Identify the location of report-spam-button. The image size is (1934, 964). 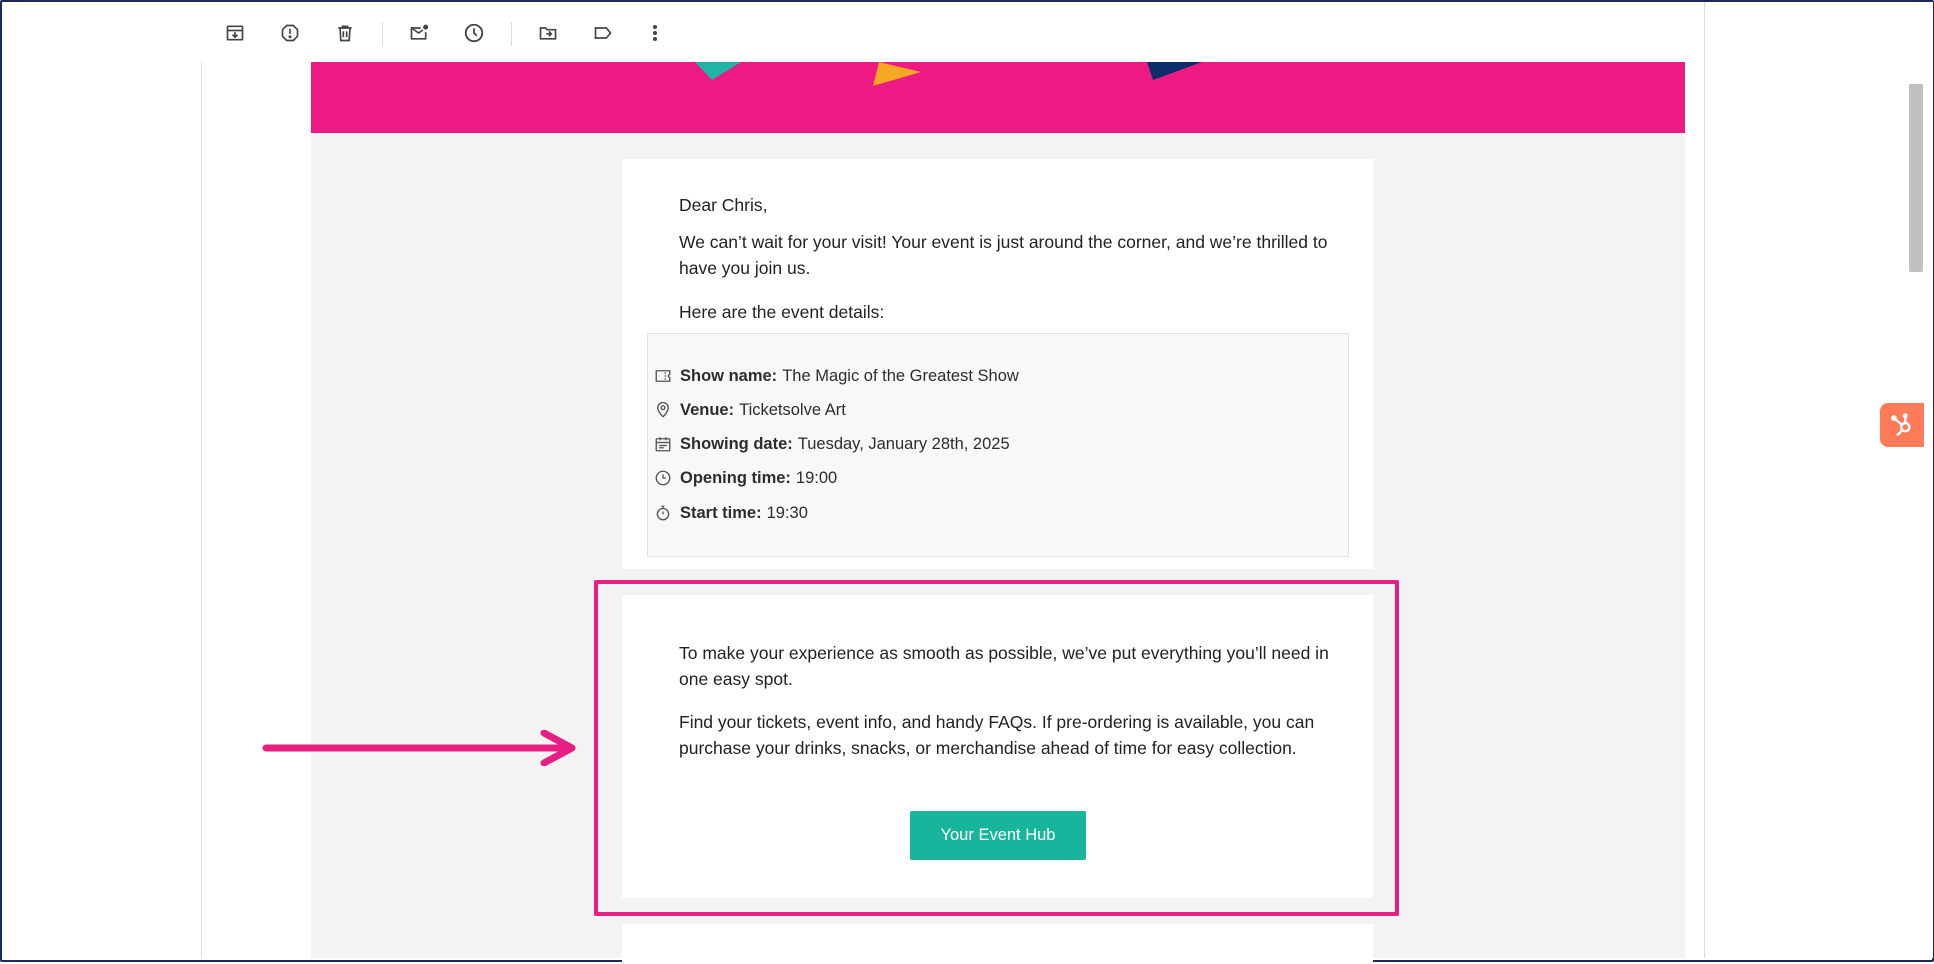
(290, 33).